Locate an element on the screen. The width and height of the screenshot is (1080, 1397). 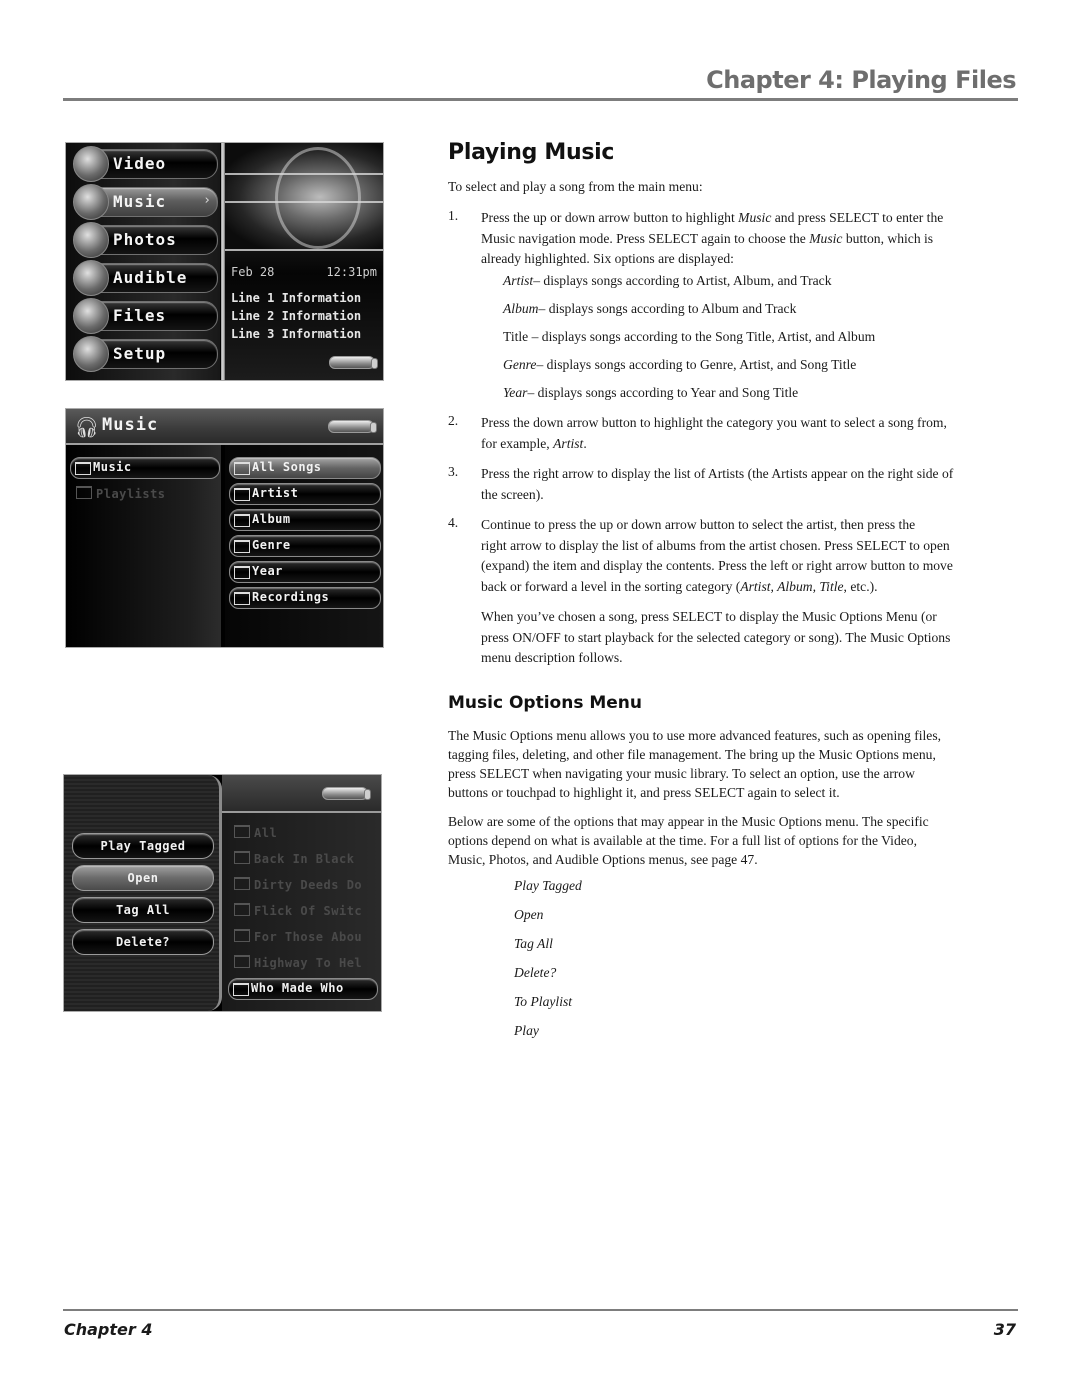
source-item-label: Music is located at coordinates (112, 467).